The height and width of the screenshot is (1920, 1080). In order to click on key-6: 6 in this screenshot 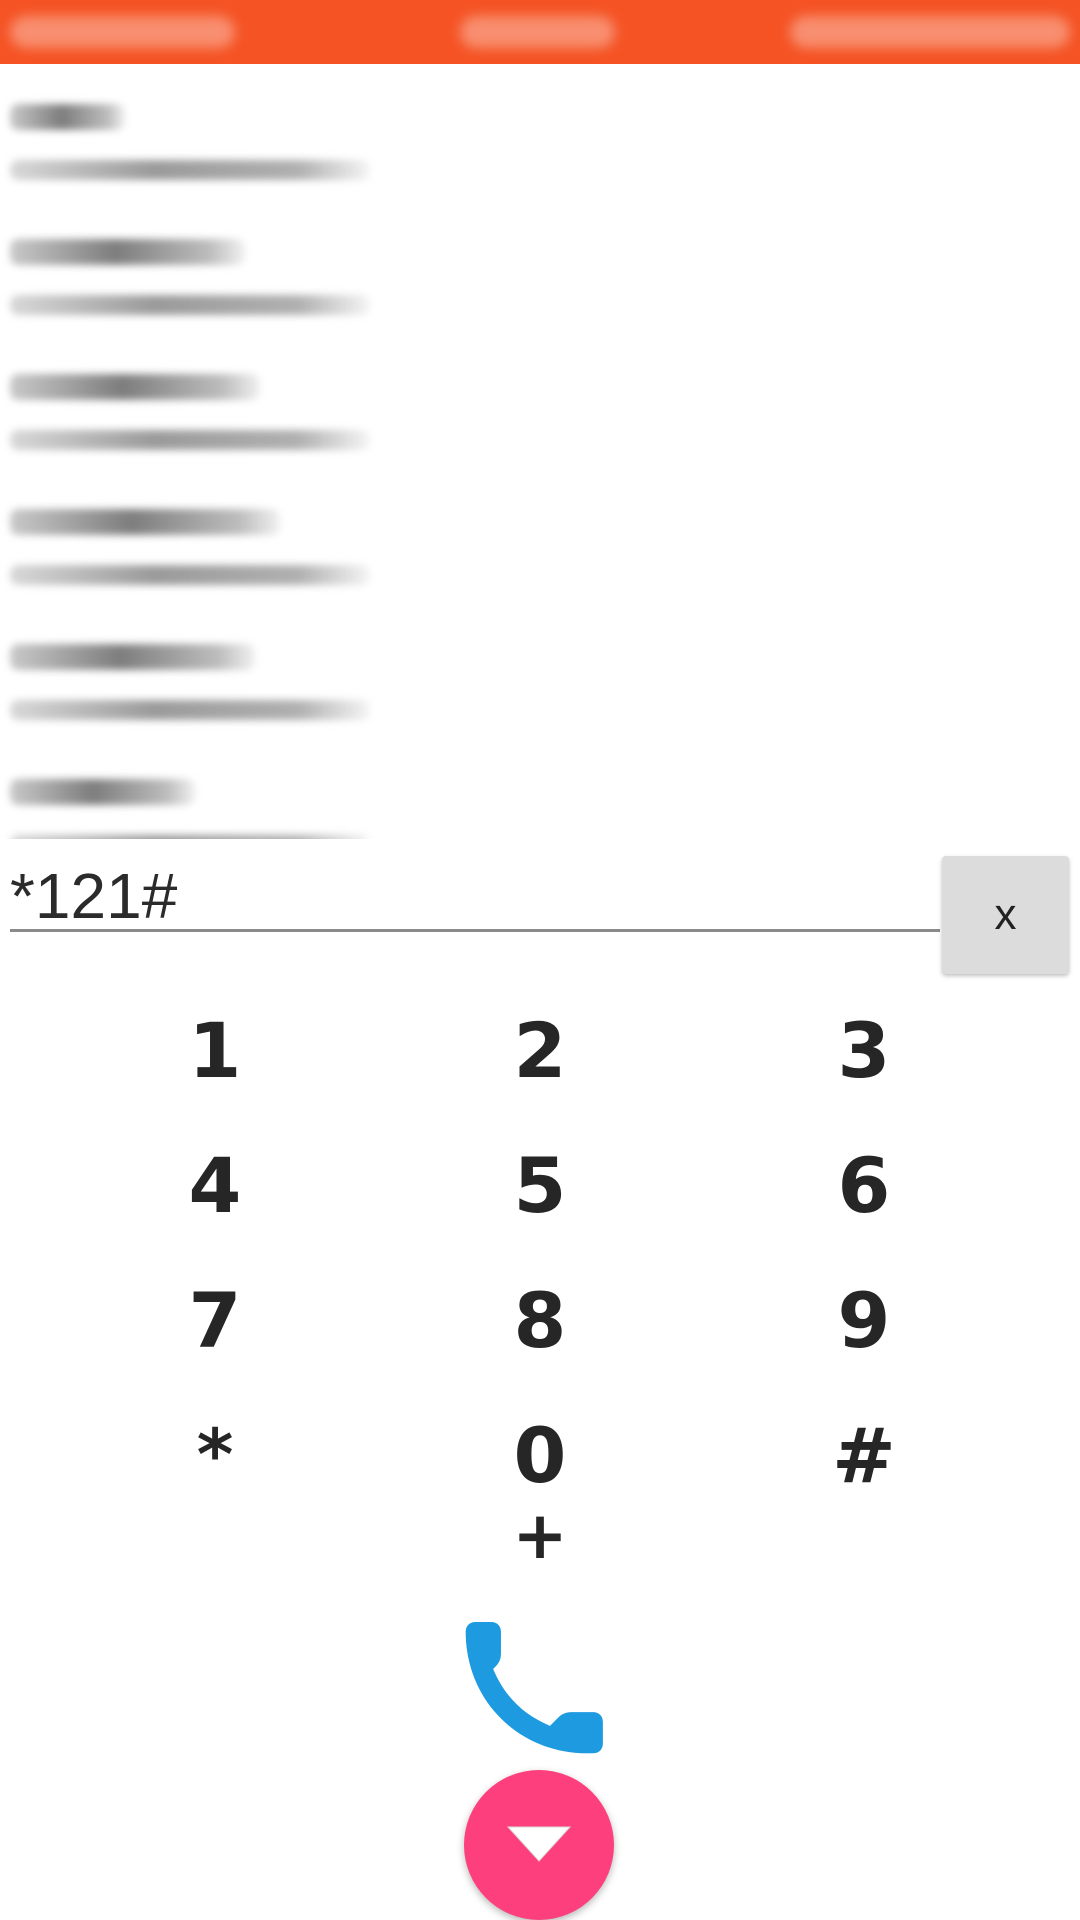, I will do `click(864, 1185)`.